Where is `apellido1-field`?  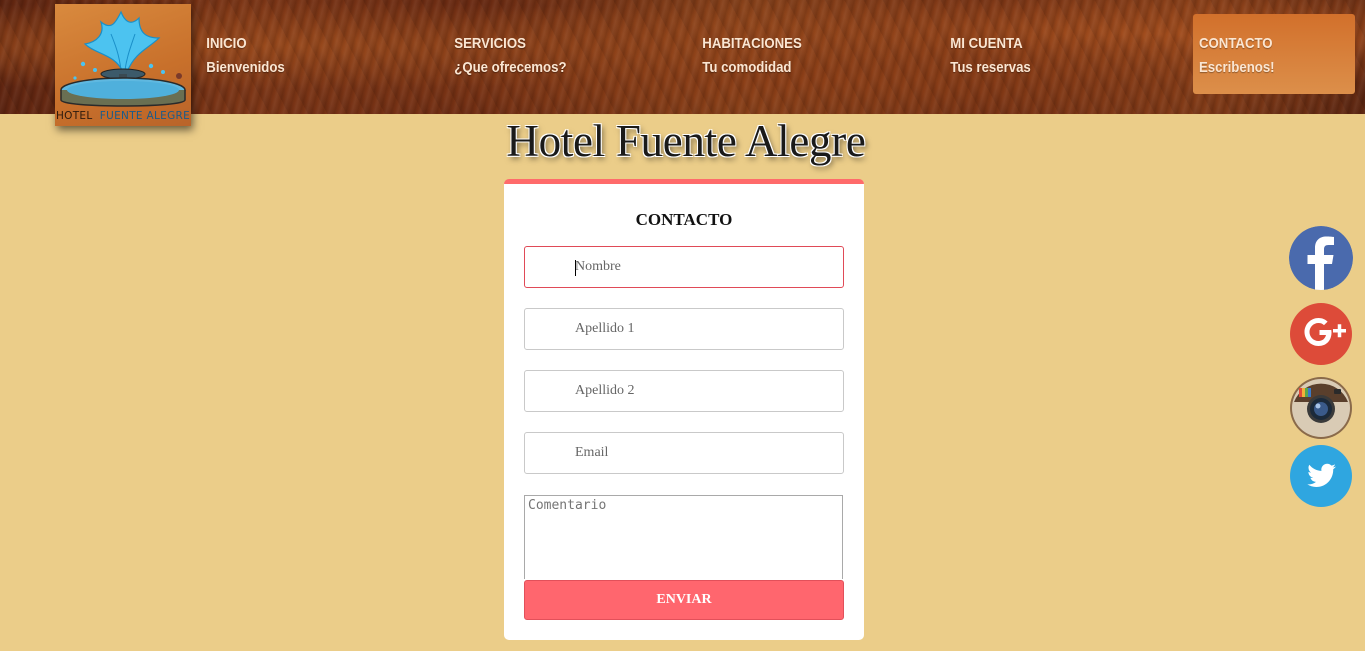 apellido1-field is located at coordinates (684, 329).